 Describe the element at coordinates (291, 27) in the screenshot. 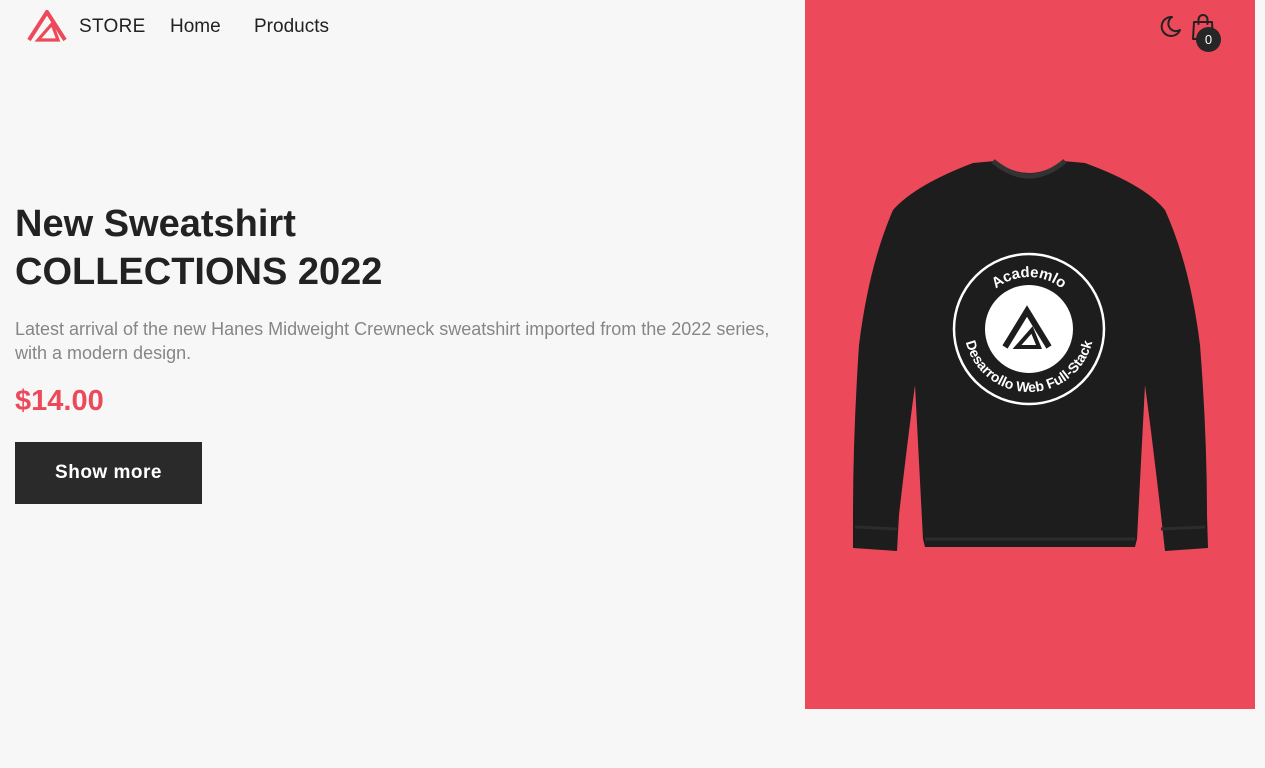

I see `nav-link-products: Products` at that location.